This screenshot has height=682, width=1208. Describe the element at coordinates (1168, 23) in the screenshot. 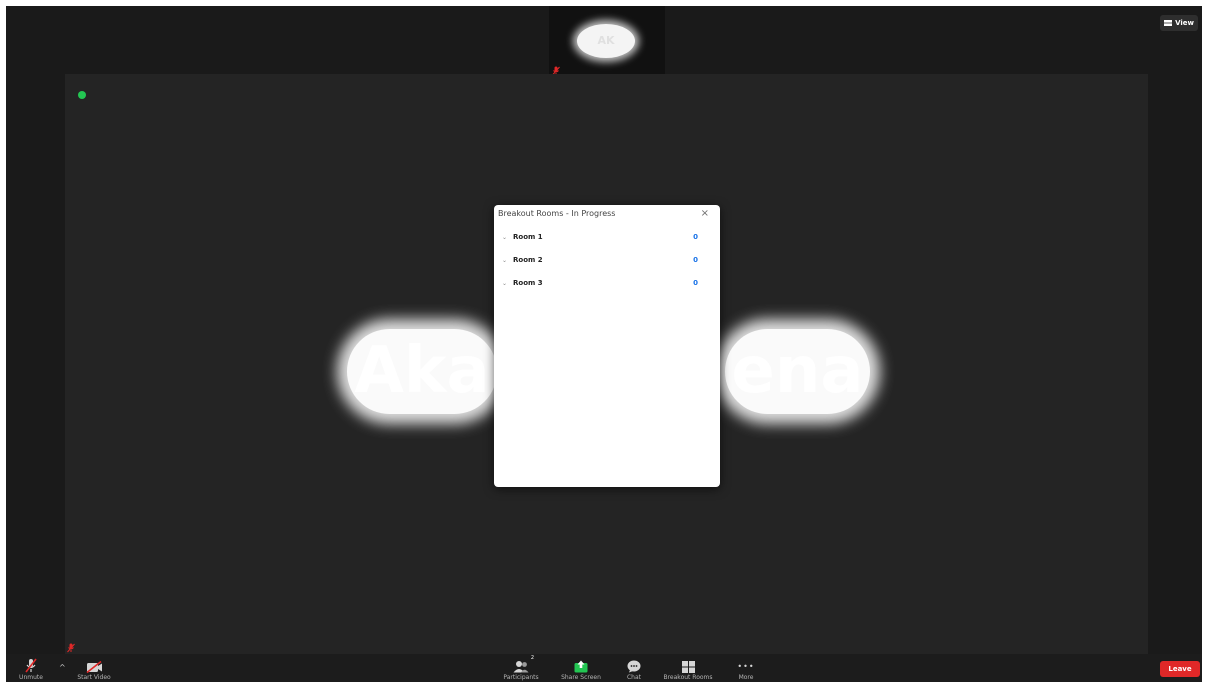

I see `grid-icon` at that location.